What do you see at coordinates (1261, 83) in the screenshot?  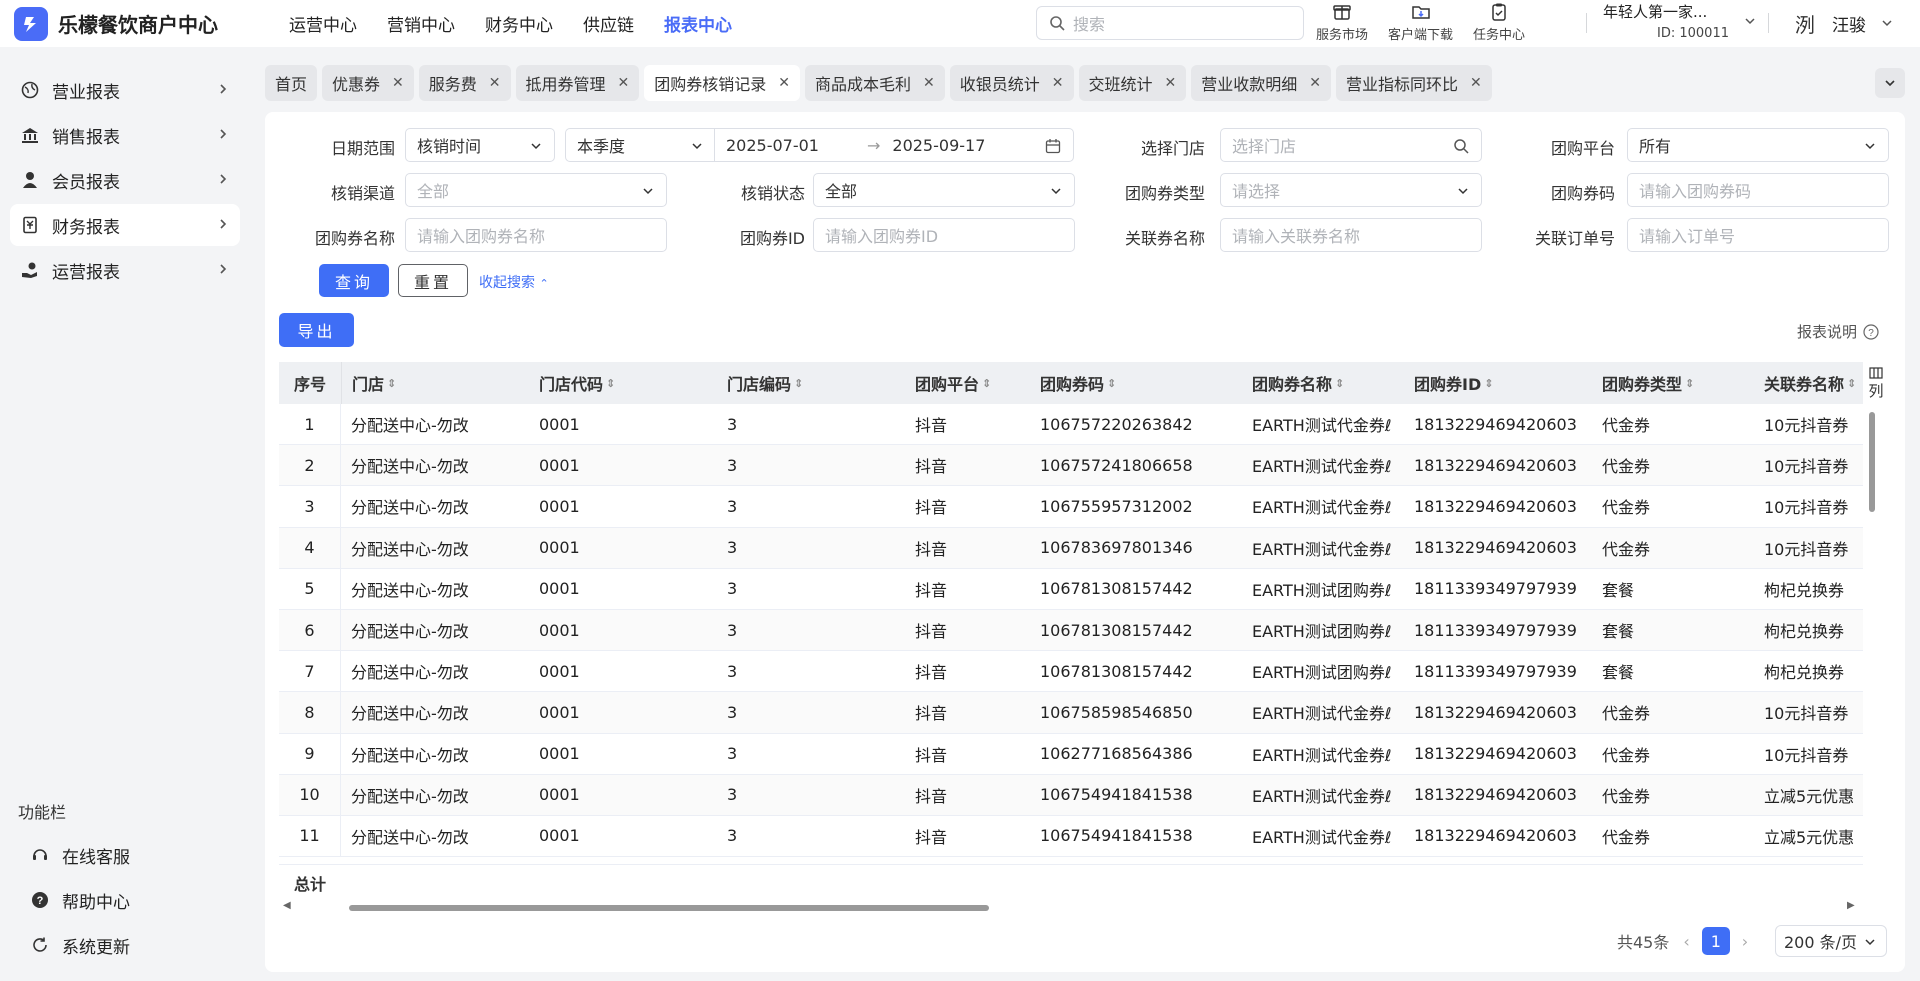 I see `tab: 营业收款明细 ✕` at bounding box center [1261, 83].